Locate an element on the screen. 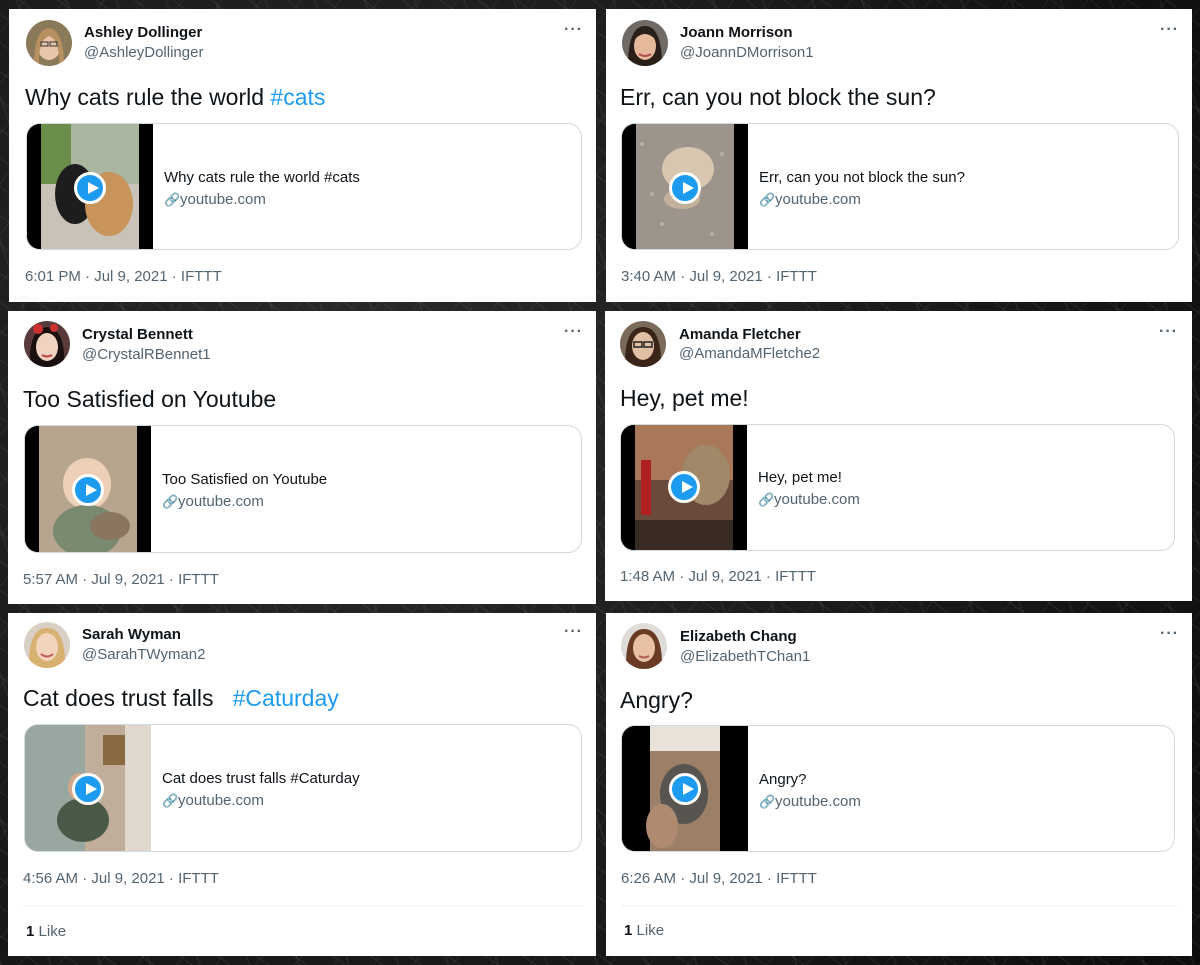 This screenshot has height=965, width=1200. card-title: Err, can you not block the sun? is located at coordinates (862, 177).